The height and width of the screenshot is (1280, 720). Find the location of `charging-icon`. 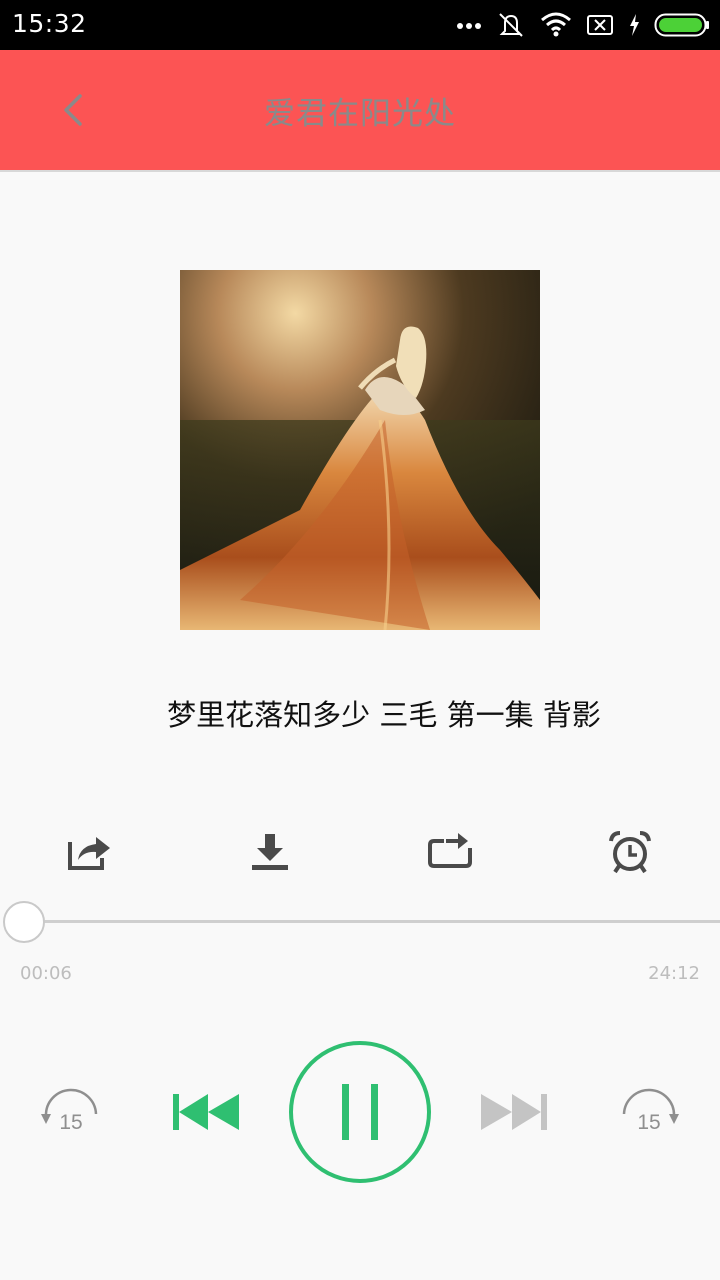

charging-icon is located at coordinates (634, 25).